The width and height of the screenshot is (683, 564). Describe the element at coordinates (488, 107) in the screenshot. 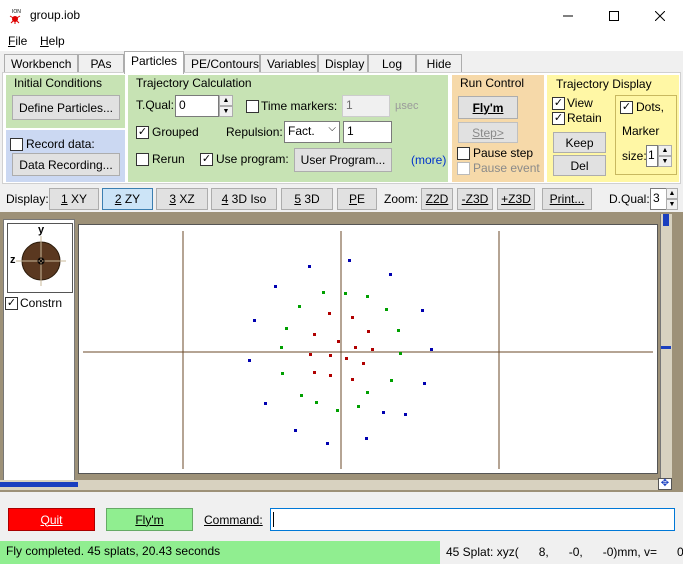

I see `flym-top-button: Fly'm` at that location.